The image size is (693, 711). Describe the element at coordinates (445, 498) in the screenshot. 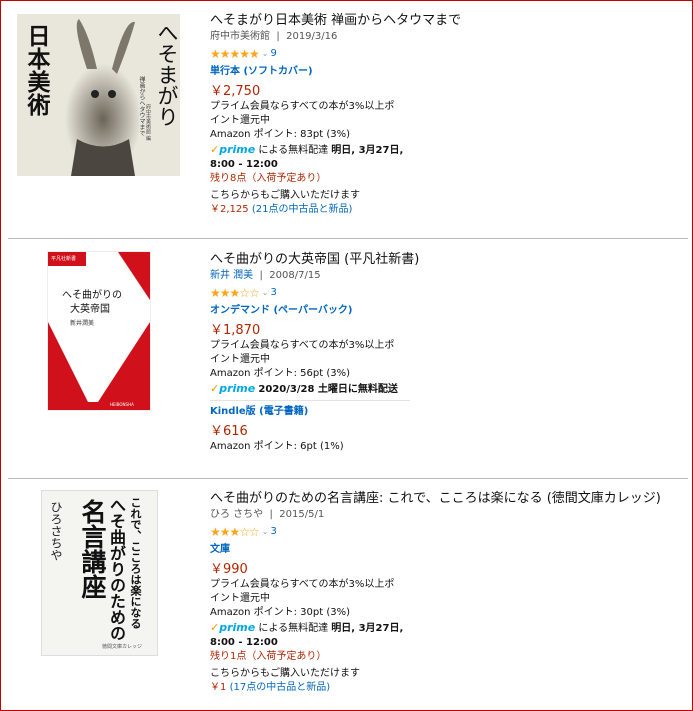

I see `result-title-link: へそ曲がりのための名言講座: これで、こころは楽になる (徳間文庫カレッジ)` at that location.